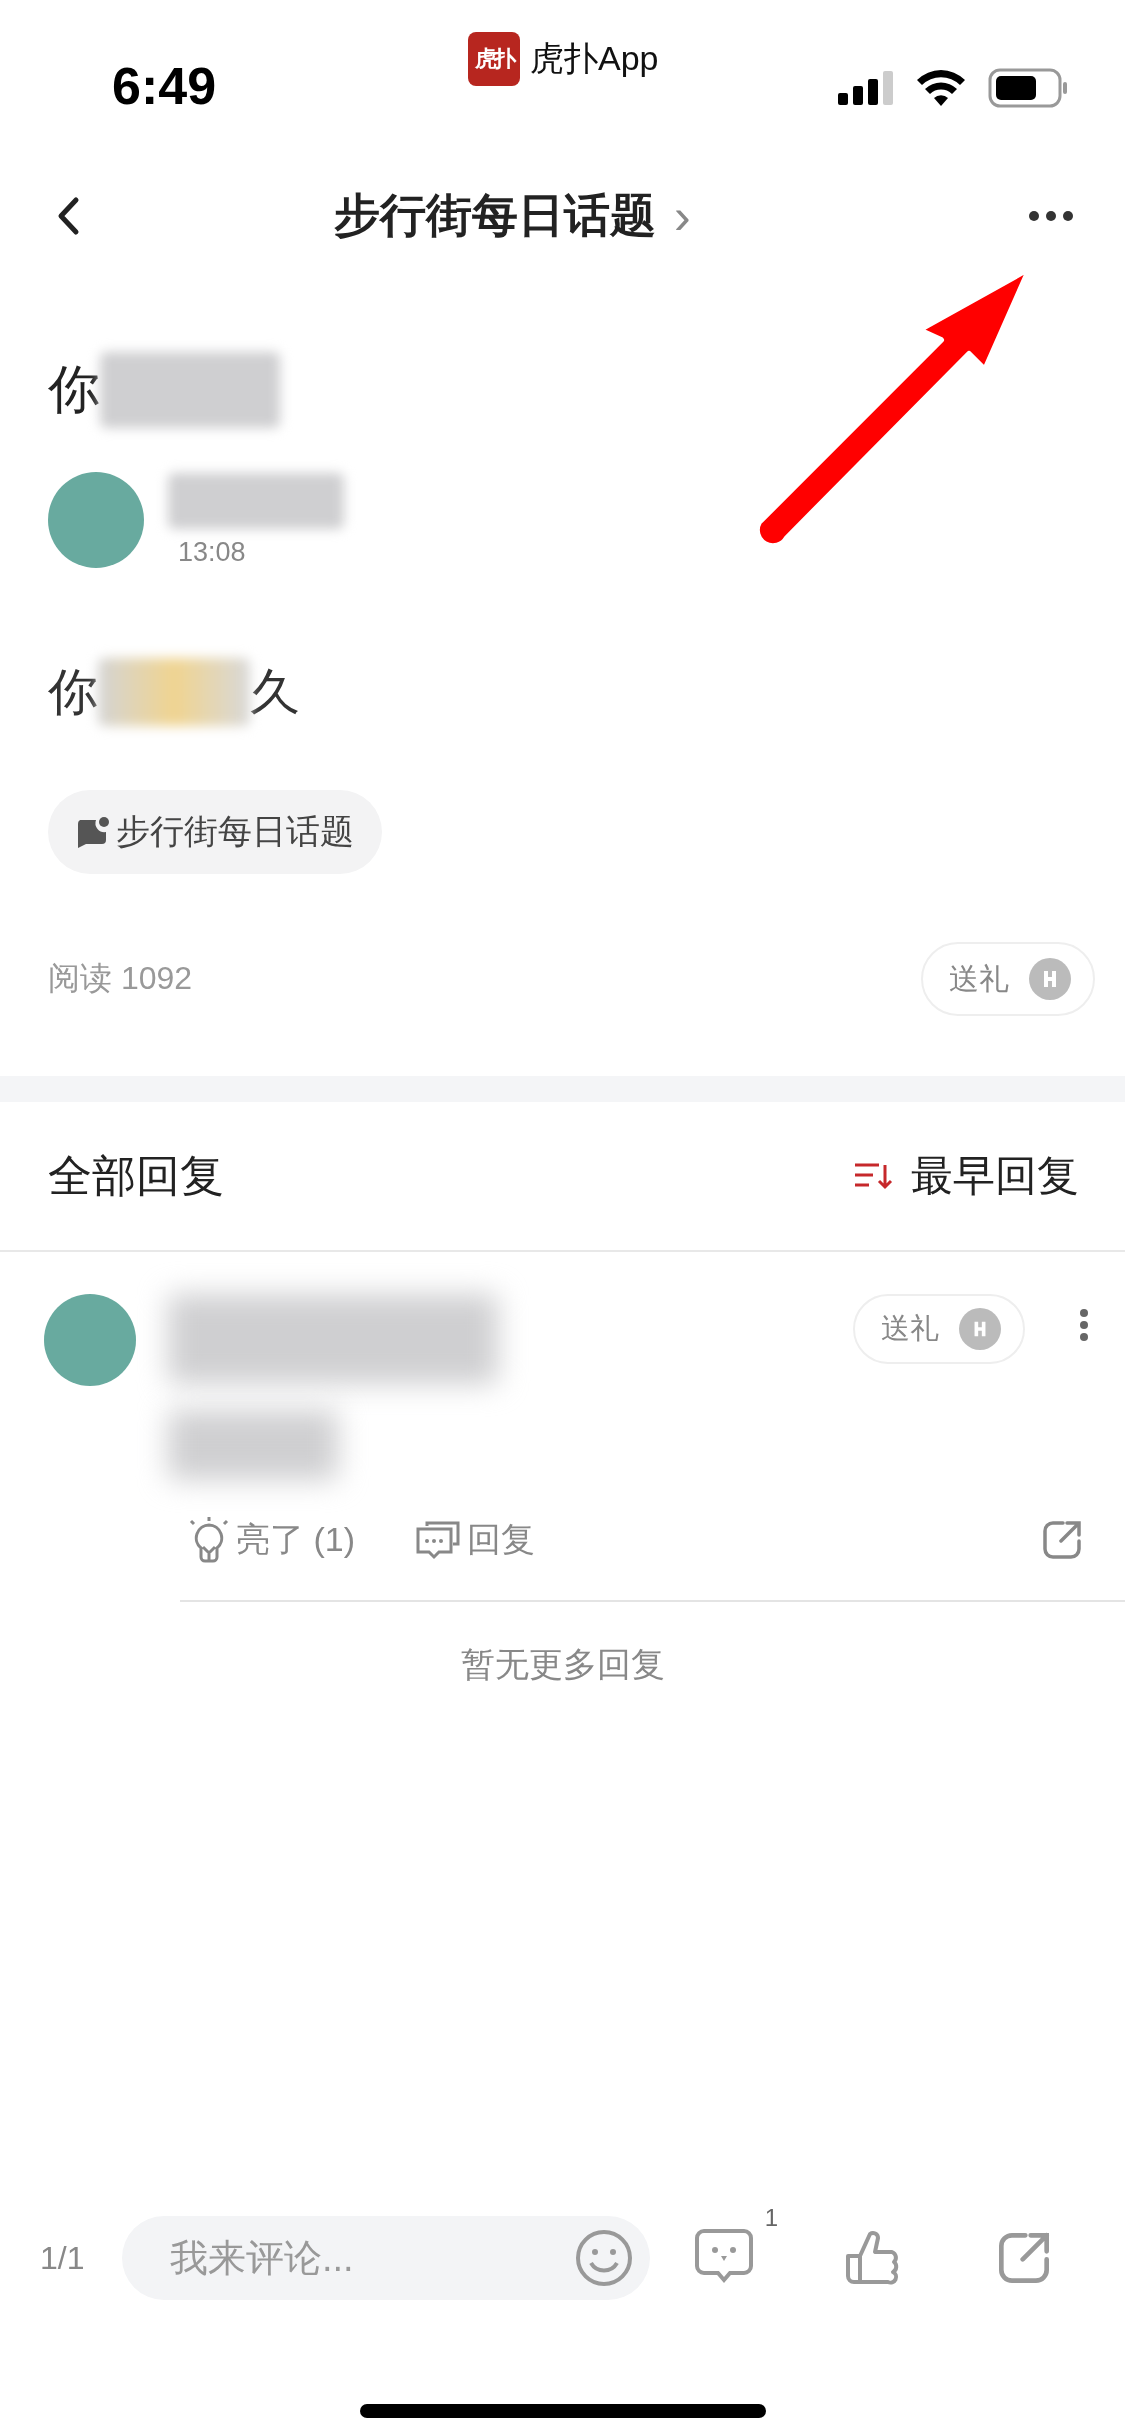 This screenshot has width=1125, height=2436. I want to click on comment-icon, so click(724, 2256).